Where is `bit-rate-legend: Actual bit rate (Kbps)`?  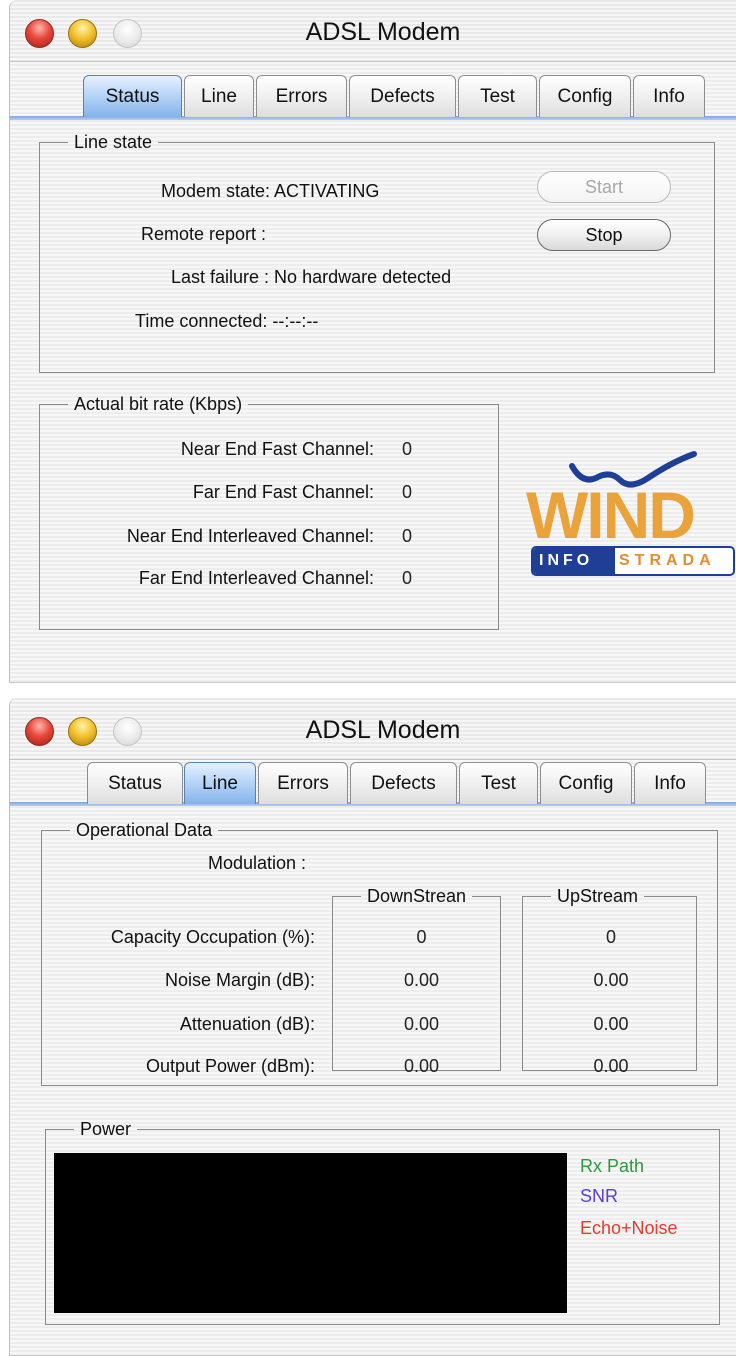 bit-rate-legend: Actual bit rate (Kbps) is located at coordinates (158, 404).